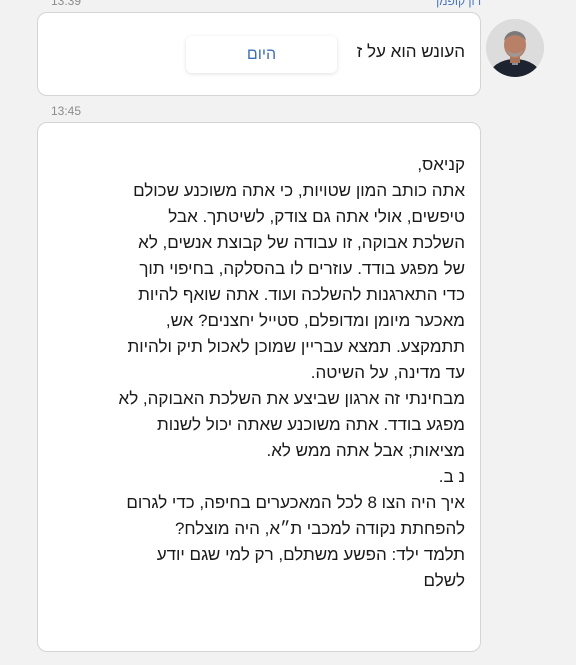 The image size is (576, 665). What do you see at coordinates (410, 51) in the screenshot?
I see `previous-message-text: העונש הוא על ז` at bounding box center [410, 51].